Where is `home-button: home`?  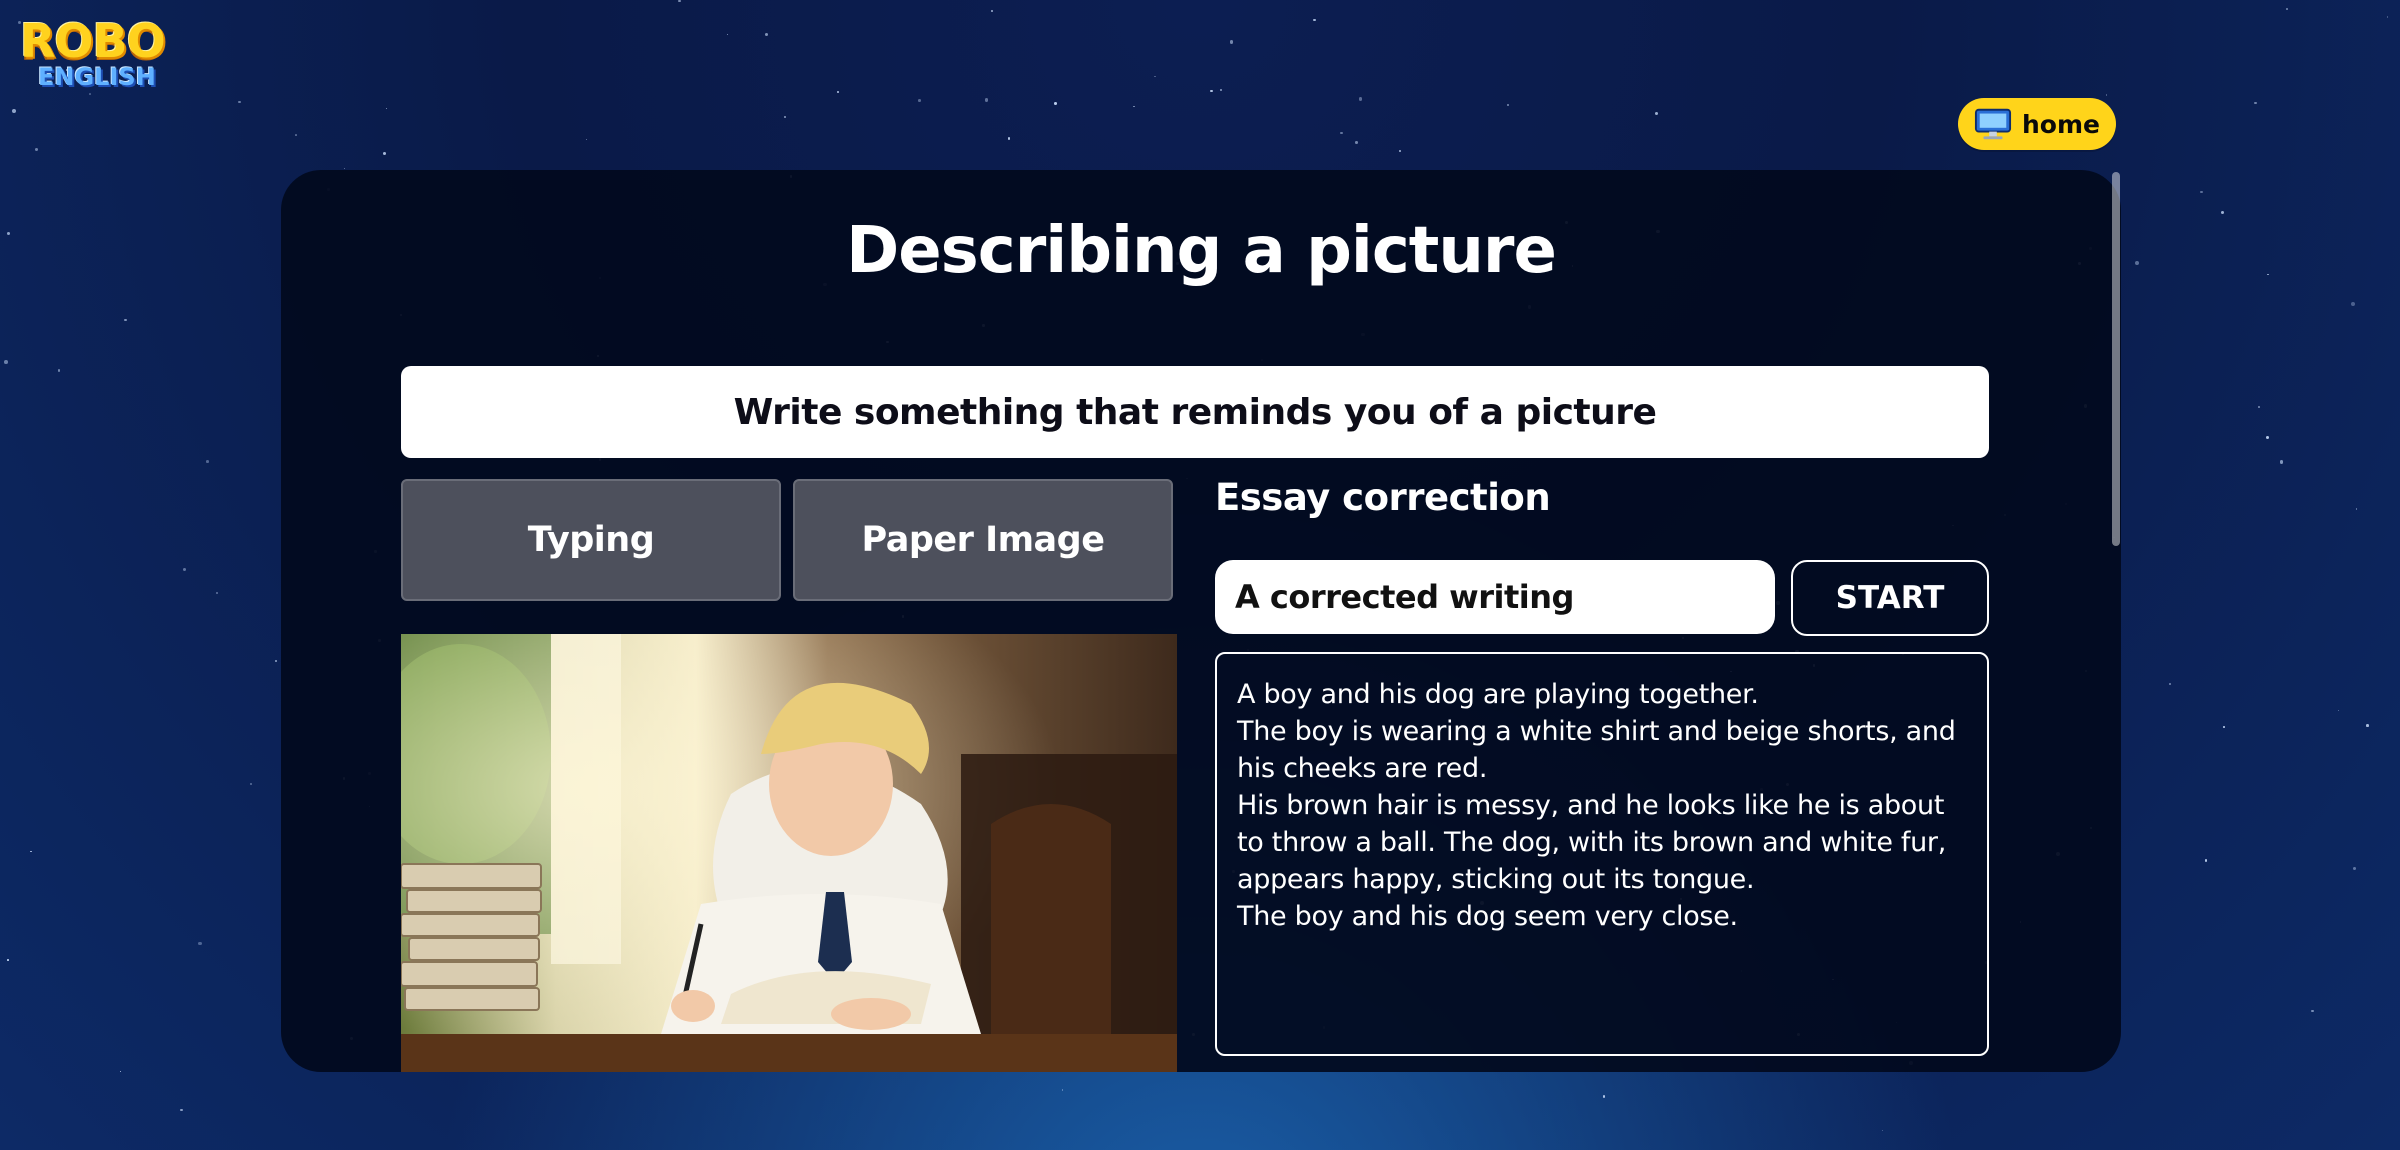
home-button: home is located at coordinates (2037, 124).